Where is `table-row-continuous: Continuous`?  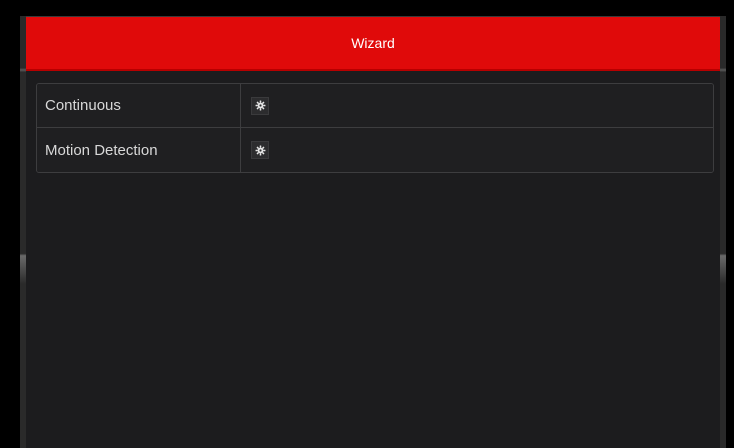
table-row-continuous: Continuous is located at coordinates (375, 106).